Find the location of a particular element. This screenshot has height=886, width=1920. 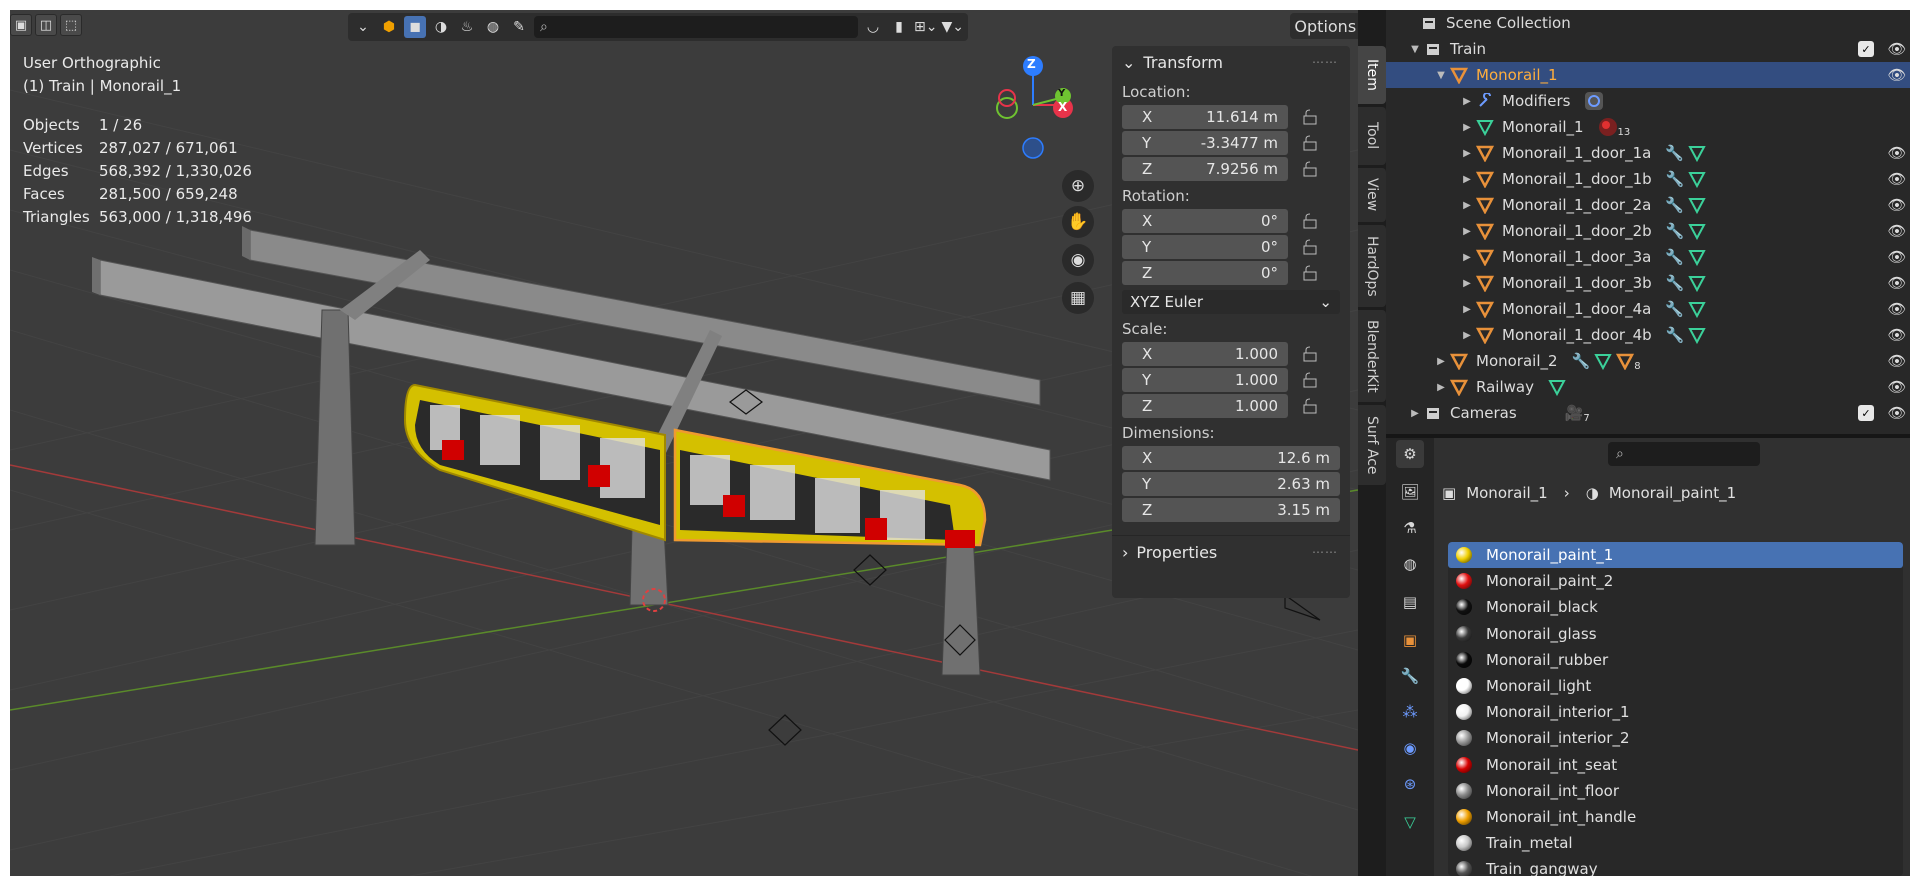

select-extend-icon: ◫ is located at coordinates (46, 25).